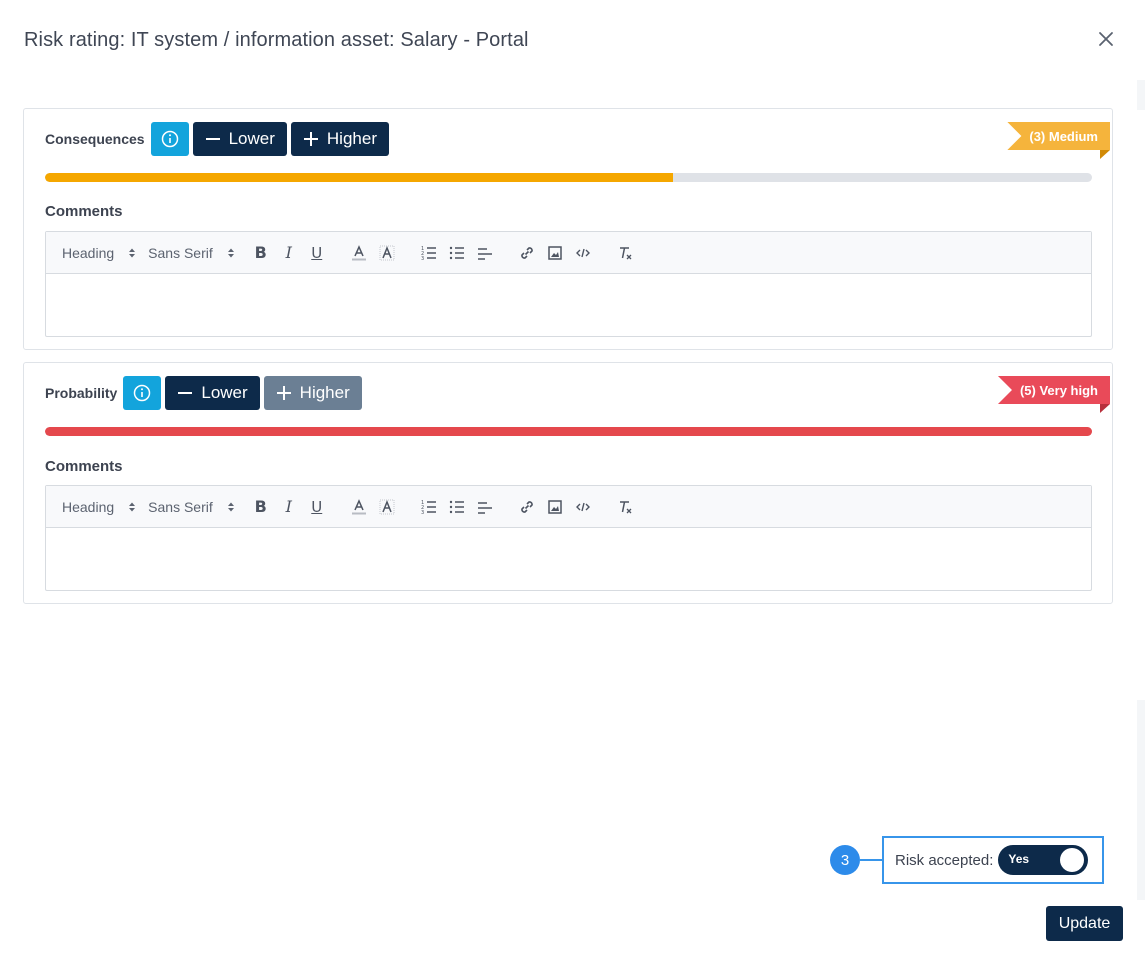 The height and width of the screenshot is (963, 1145). I want to click on badge-text: (3) Medium, so click(1058, 136).